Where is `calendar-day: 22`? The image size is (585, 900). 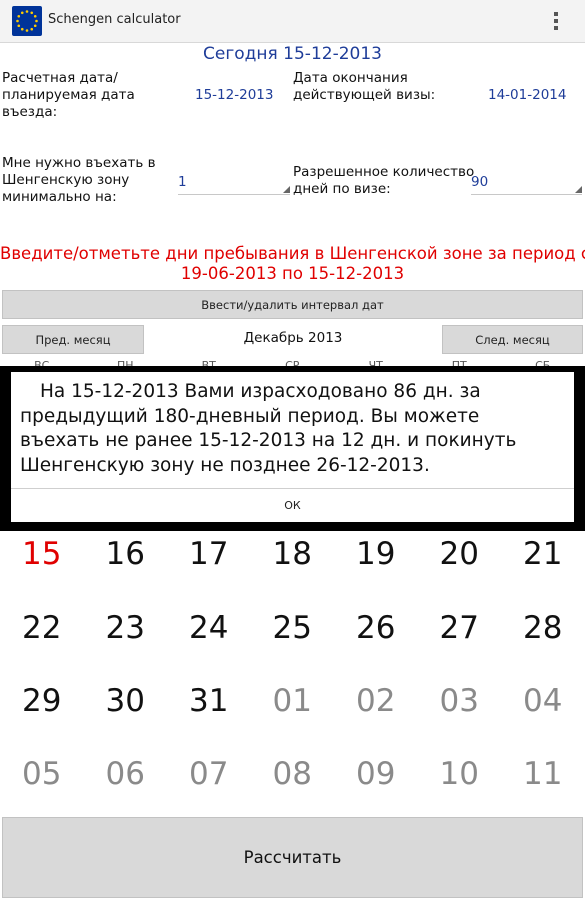
calendar-day: 22 is located at coordinates (42, 628).